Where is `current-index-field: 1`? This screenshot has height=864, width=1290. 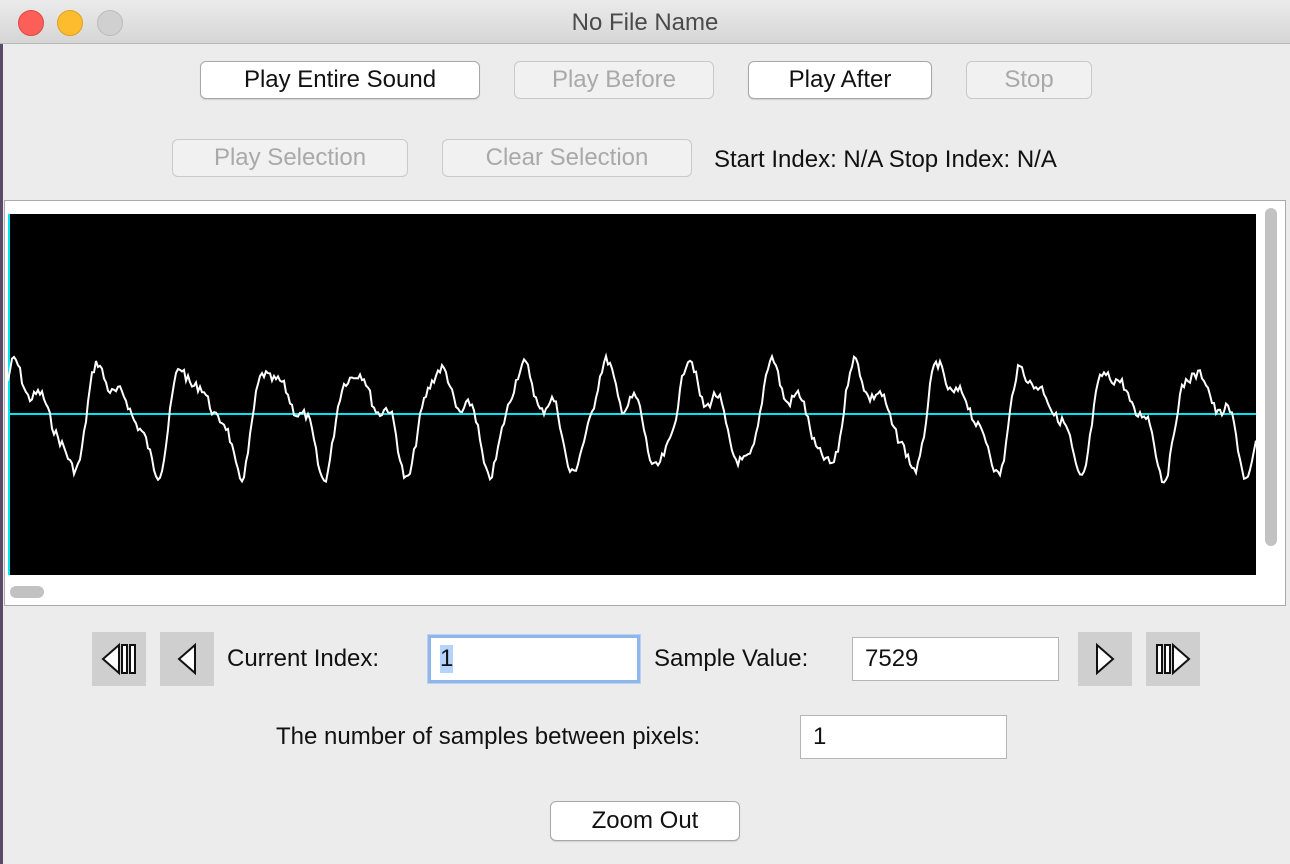
current-index-field: 1 is located at coordinates (534, 659).